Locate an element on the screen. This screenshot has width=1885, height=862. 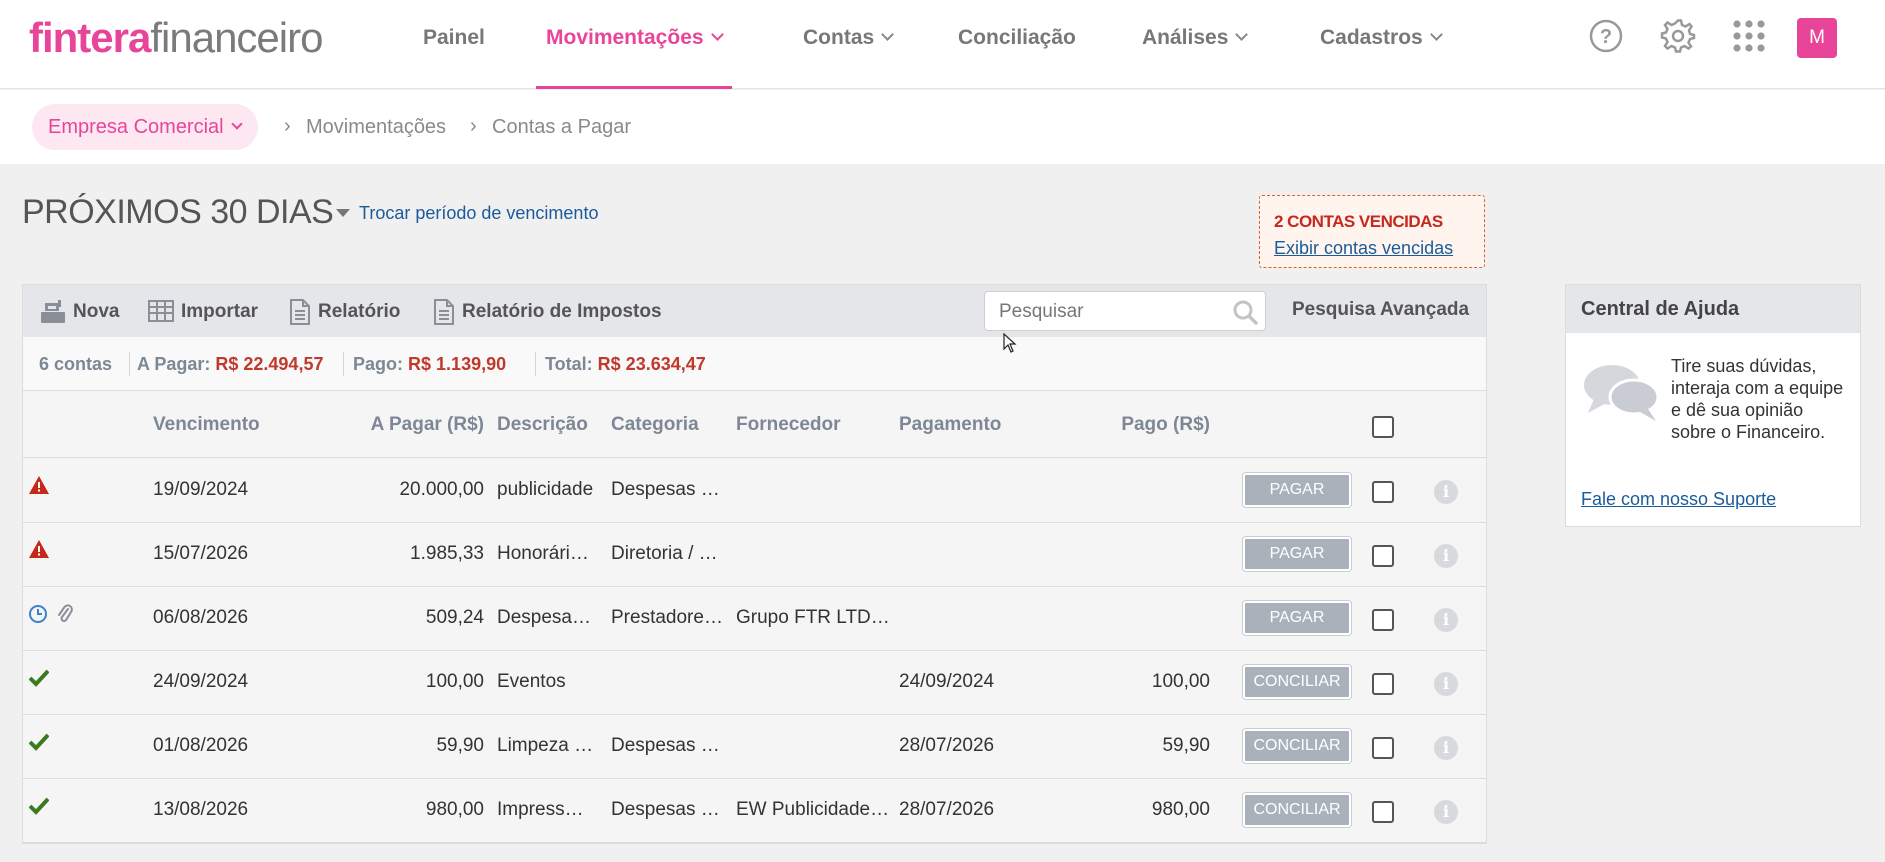
search-icon is located at coordinates (1245, 312).